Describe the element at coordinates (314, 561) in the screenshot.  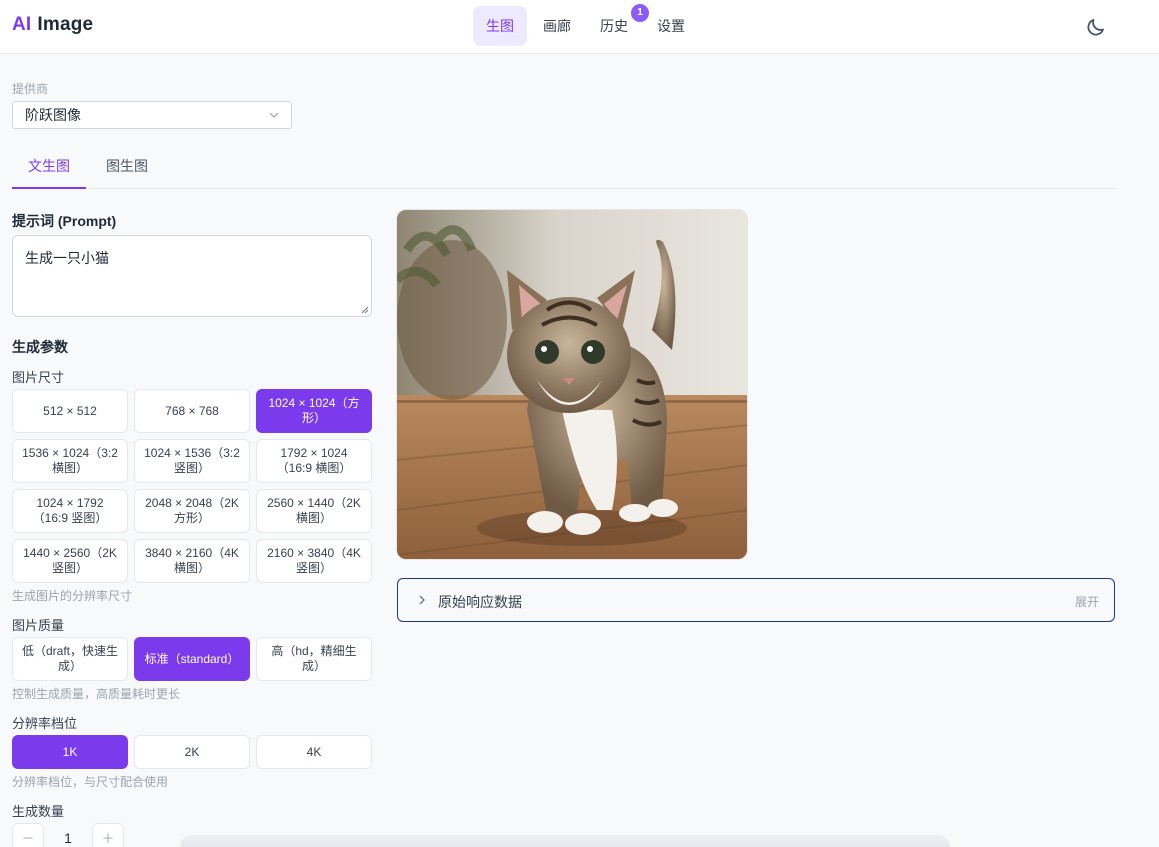
I see `size-option: 2160 × 3840（4K 竖图）` at that location.